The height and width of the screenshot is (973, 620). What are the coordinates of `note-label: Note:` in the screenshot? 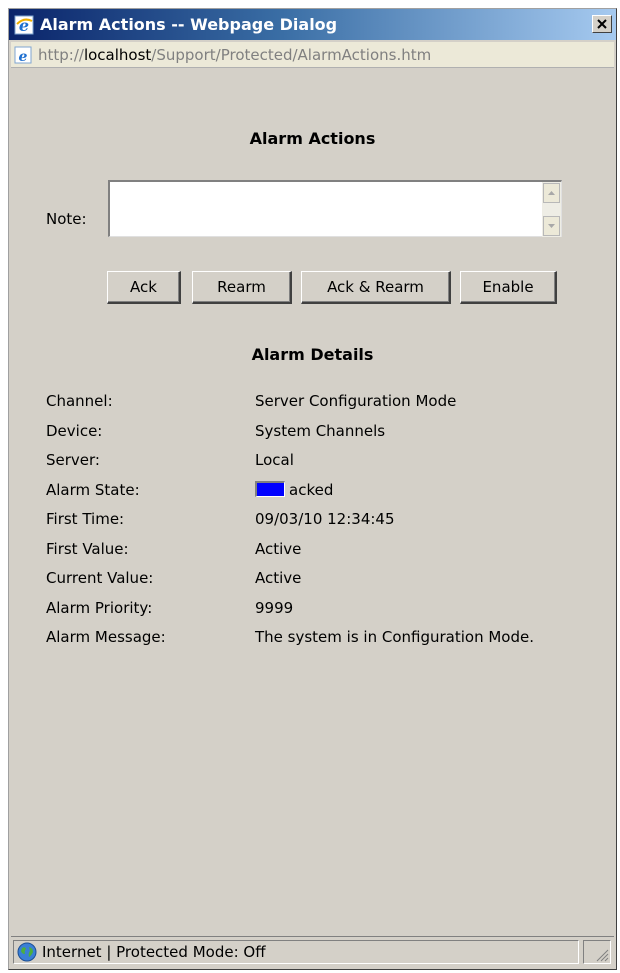 It's located at (66, 219).